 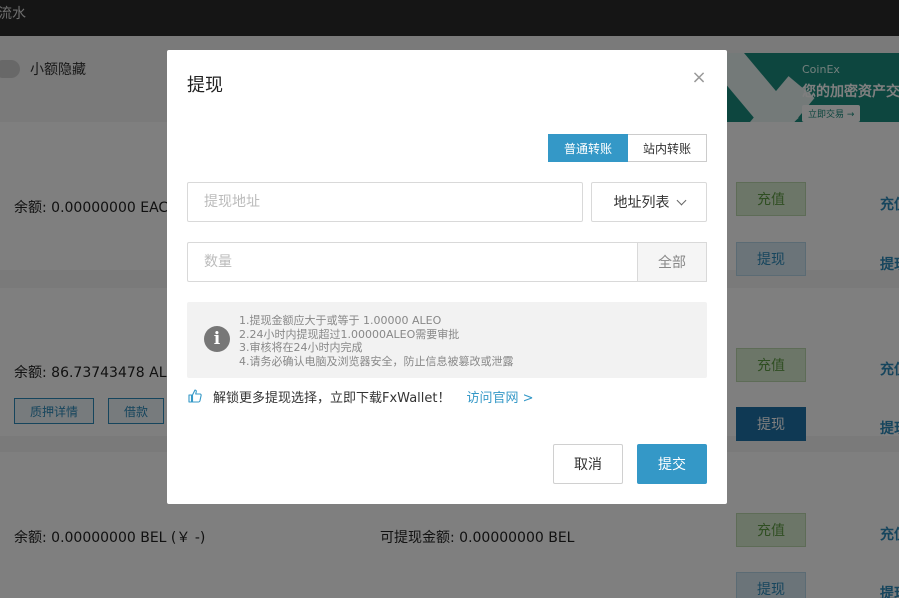 I want to click on address-list-dropdown: 地址列表, so click(x=649, y=202).